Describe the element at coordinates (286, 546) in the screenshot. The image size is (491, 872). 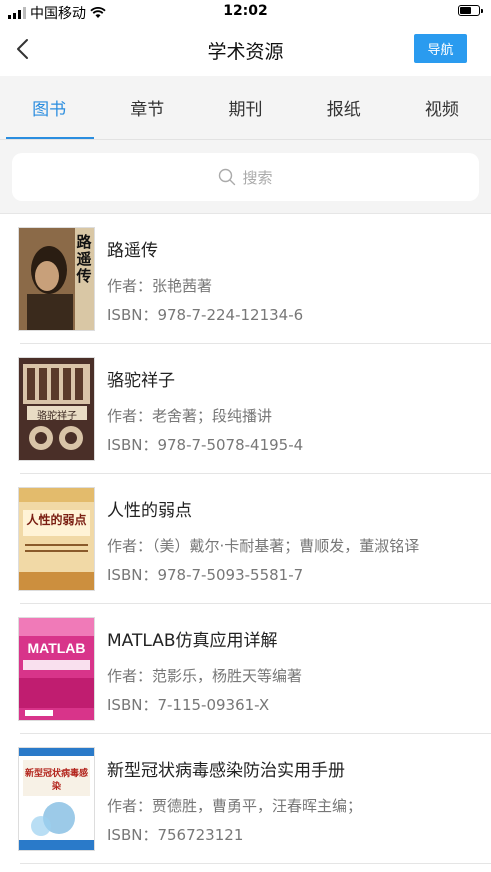
I see `author-value: （美）戴尔·卡耐基著；曹顺发，董淑铭译` at that location.